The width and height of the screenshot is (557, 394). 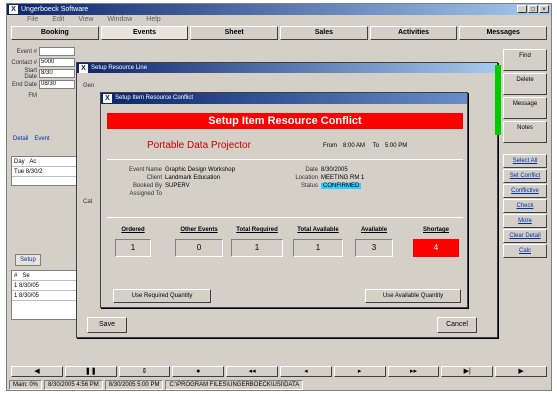 What do you see at coordinates (154, 98) in the screenshot?
I see `conflict-dialog-title: Setup Item Resource Conflict` at bounding box center [154, 98].